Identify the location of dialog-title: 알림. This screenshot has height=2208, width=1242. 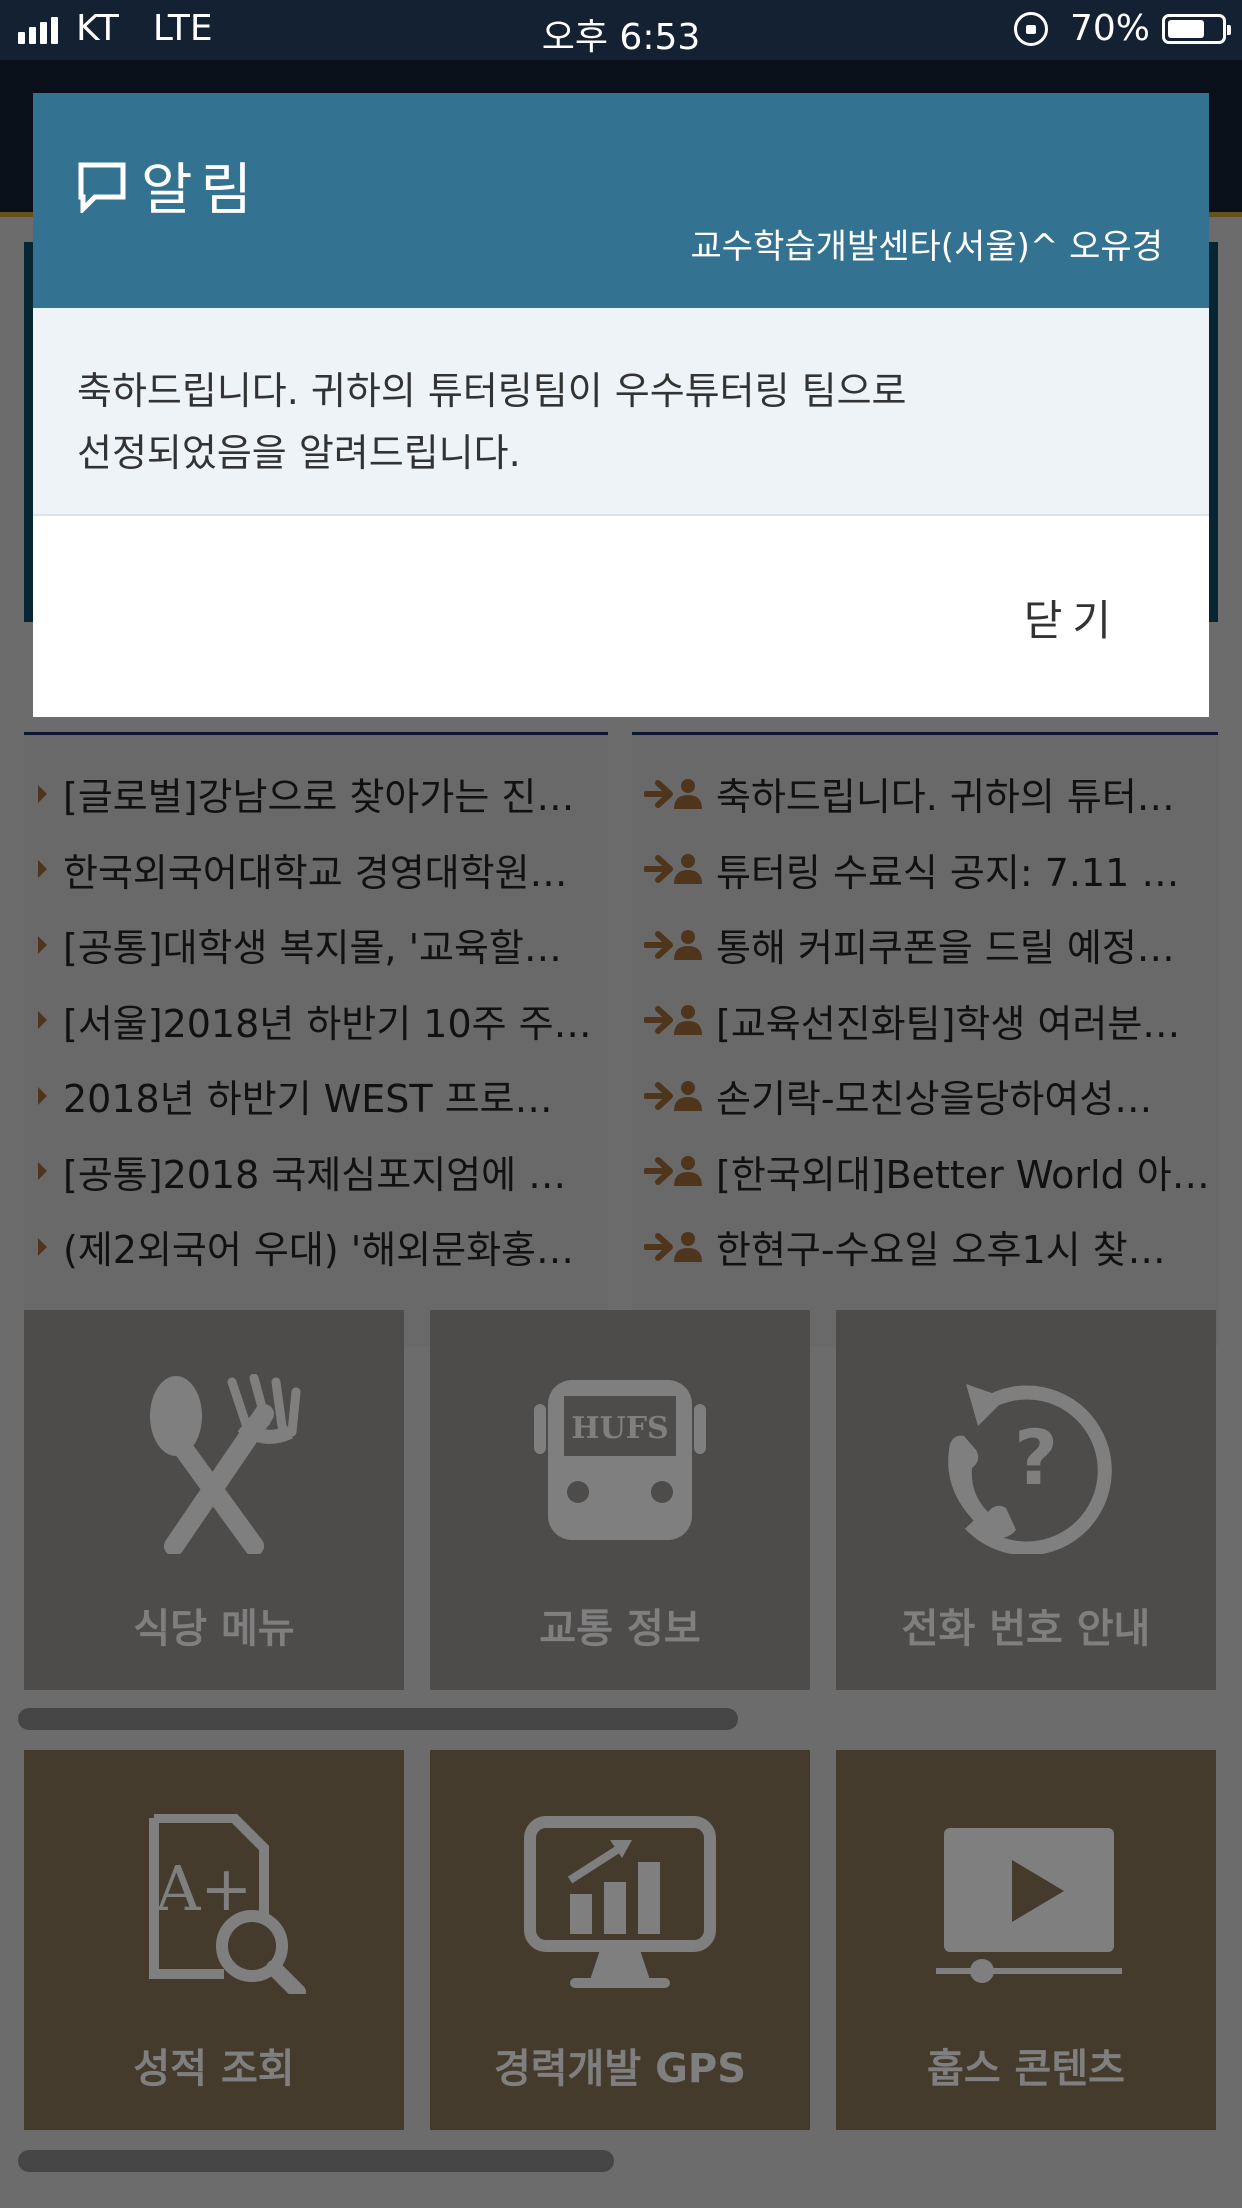
(167, 185).